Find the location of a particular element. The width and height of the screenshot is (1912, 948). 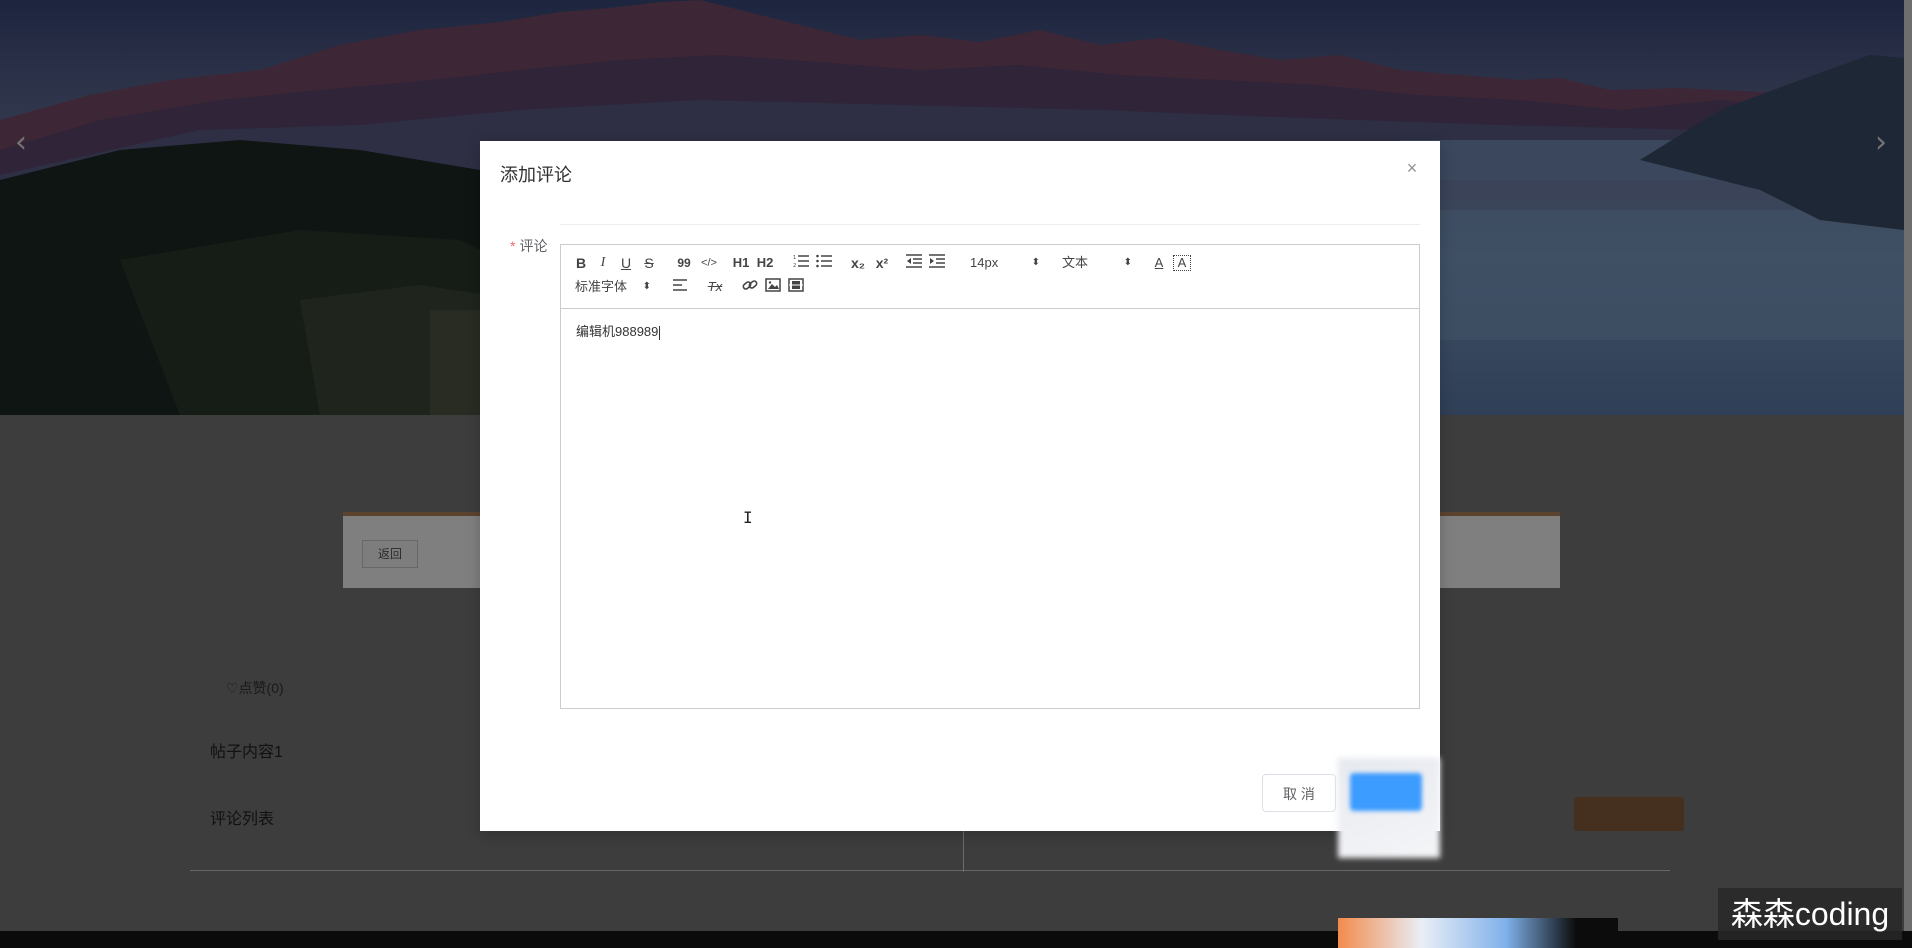

editor-text: 编辑机988989 is located at coordinates (618, 332).